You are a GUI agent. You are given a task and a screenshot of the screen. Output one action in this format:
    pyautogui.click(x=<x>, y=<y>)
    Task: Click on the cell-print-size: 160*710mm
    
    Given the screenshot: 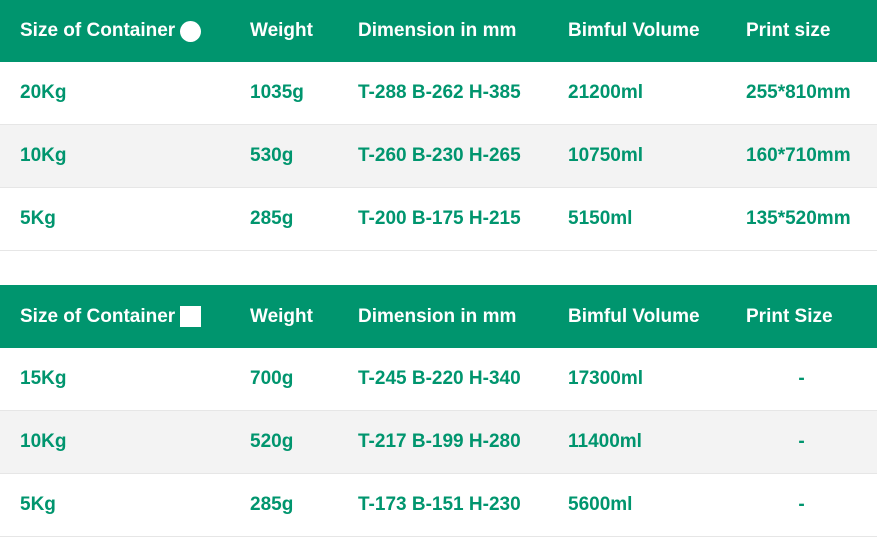 What is the action you would take?
    pyautogui.click(x=798, y=155)
    